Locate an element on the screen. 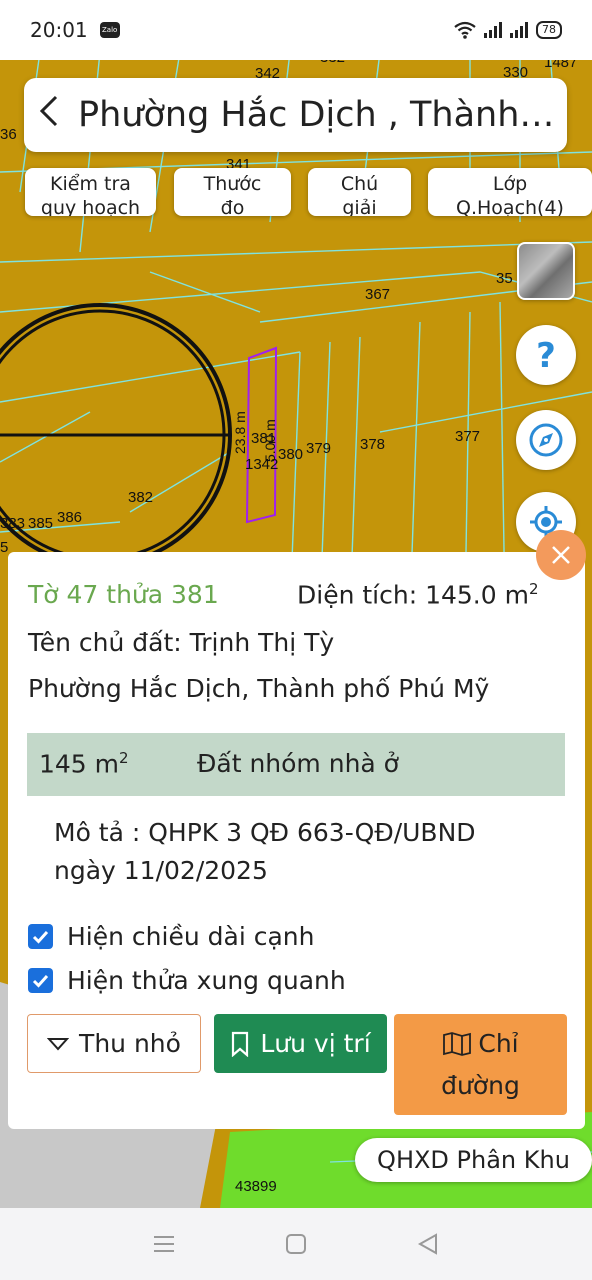 This screenshot has width=592, height=1280. chip-label: Thước is located at coordinates (232, 184).